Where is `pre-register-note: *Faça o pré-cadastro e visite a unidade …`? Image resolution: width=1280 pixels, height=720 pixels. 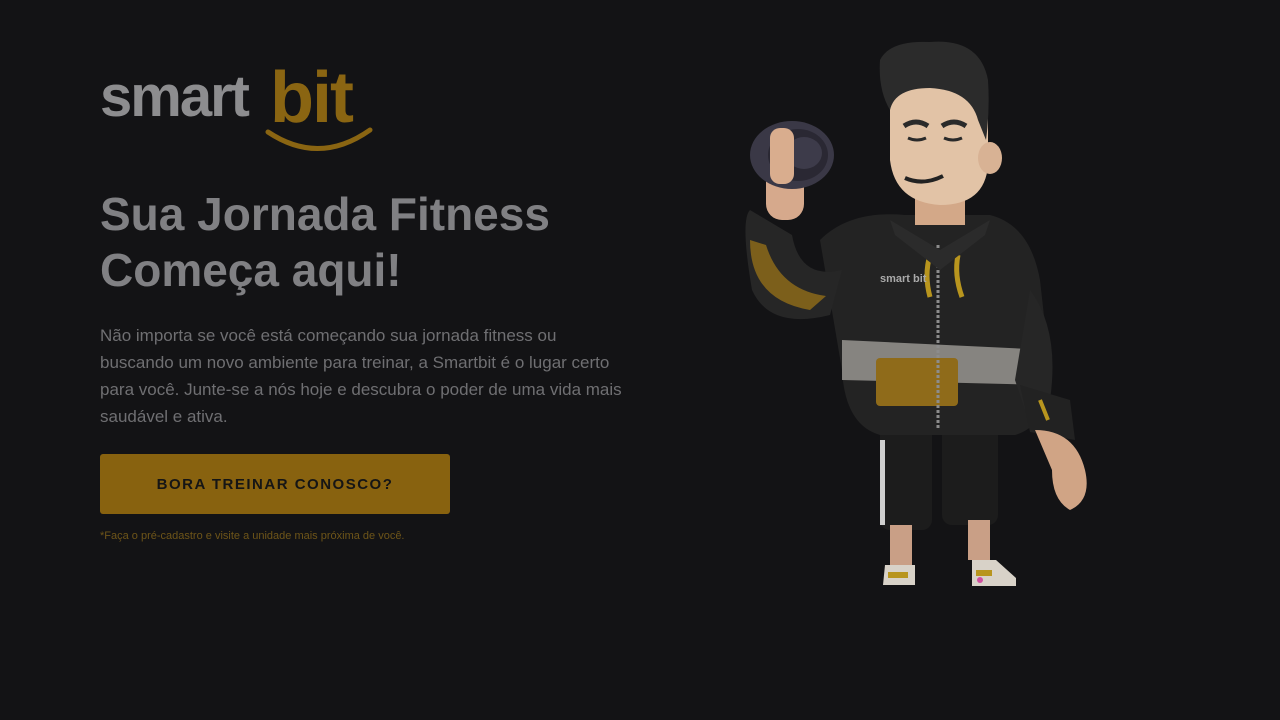
pre-register-note: *Faça o pré-cadastro e visite a unidade … is located at coordinates (252, 536).